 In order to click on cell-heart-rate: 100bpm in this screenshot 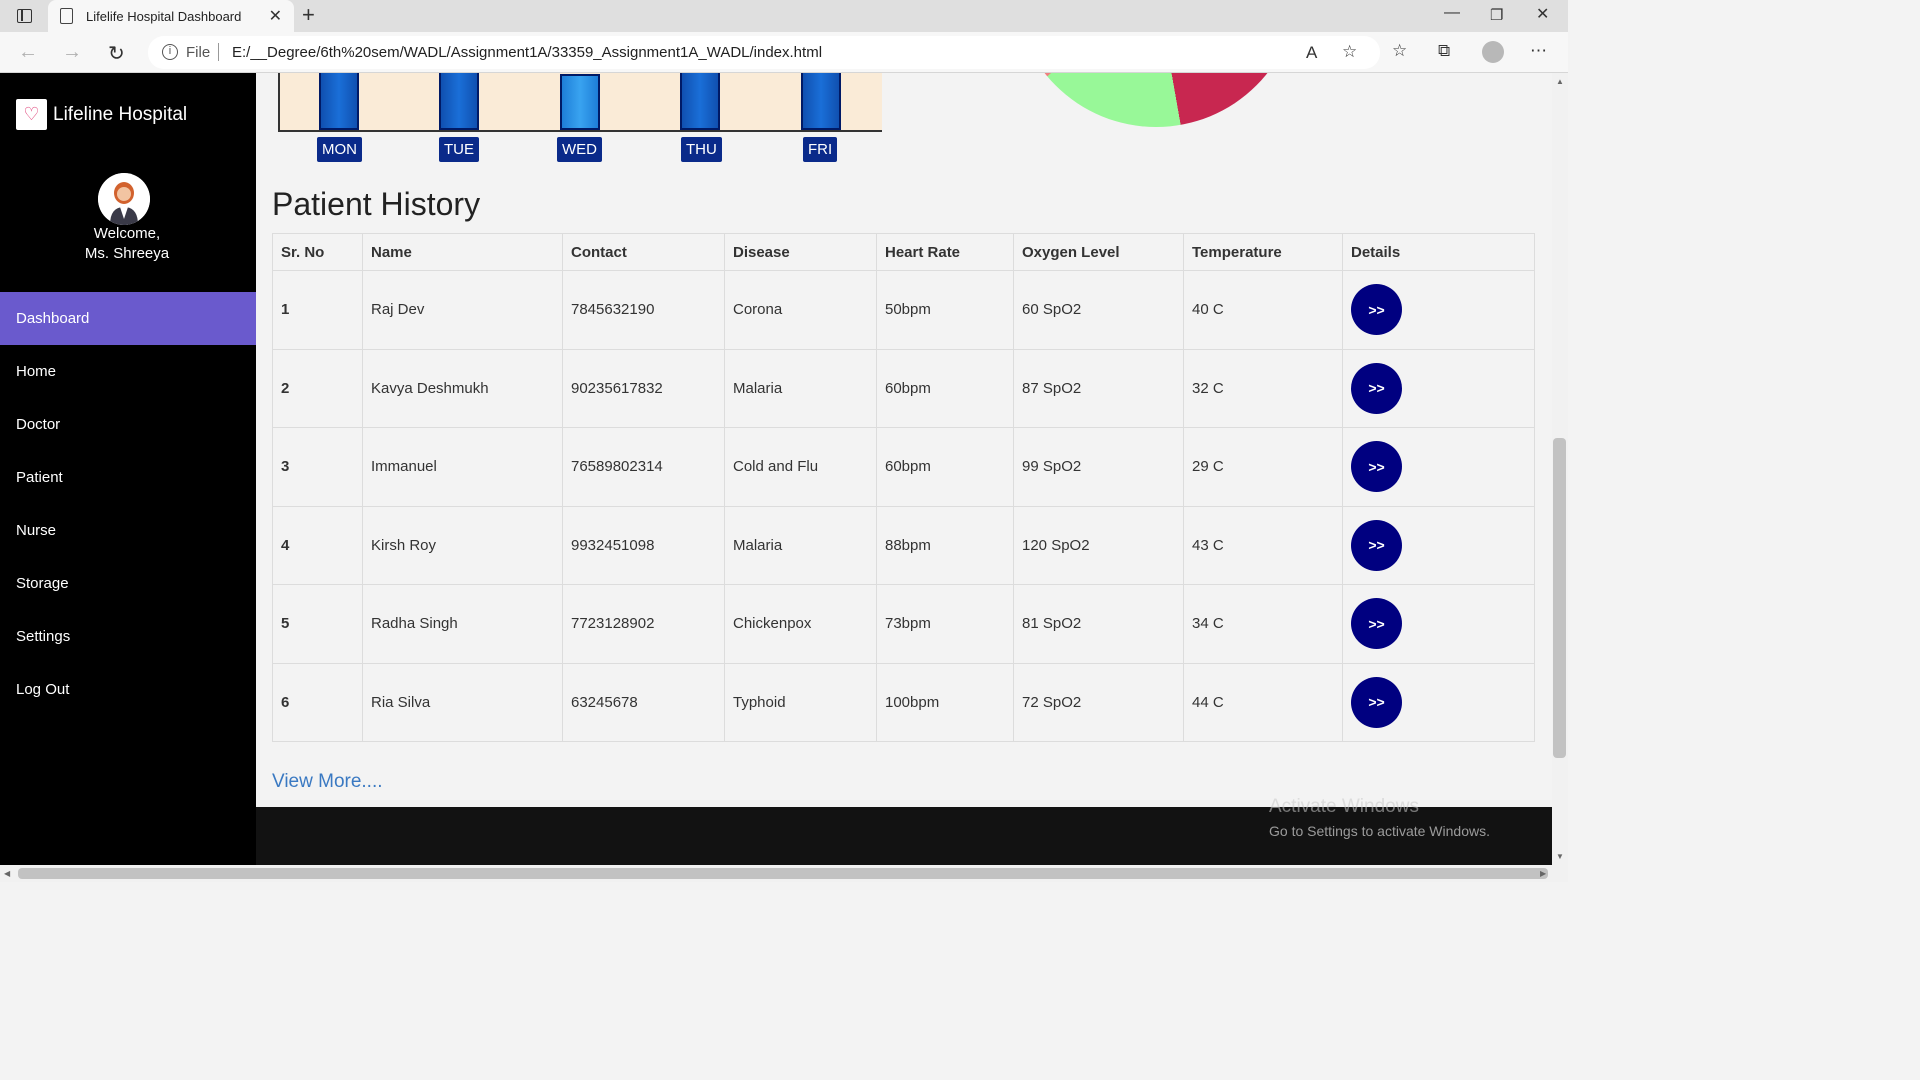, I will do `click(945, 702)`.